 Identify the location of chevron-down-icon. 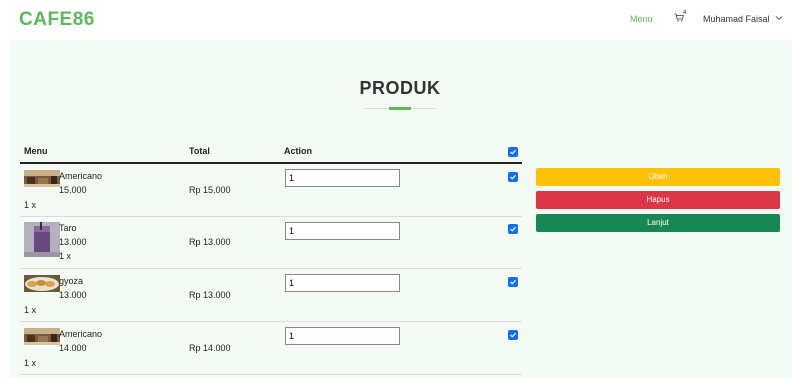
(779, 18).